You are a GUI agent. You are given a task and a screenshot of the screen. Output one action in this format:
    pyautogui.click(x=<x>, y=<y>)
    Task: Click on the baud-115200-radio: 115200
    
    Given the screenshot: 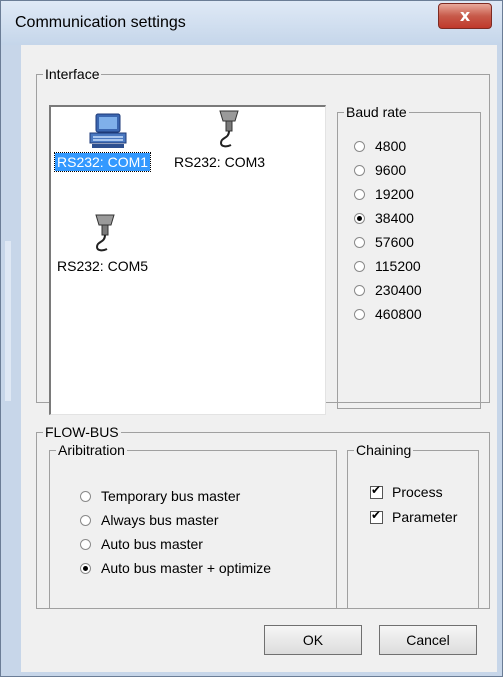 What is the action you would take?
    pyautogui.click(x=387, y=266)
    